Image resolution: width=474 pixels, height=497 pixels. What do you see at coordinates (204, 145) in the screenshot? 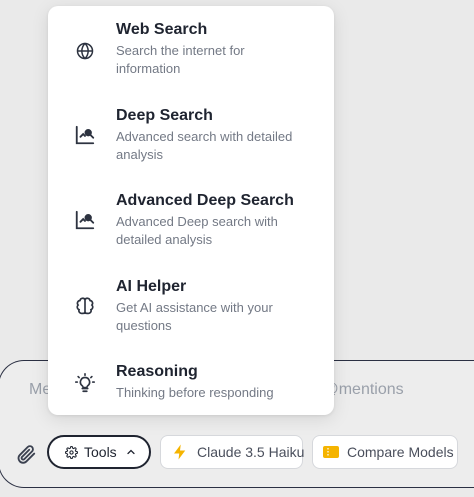
I see `menu-item-description: Advanced search with detailed analysis` at bounding box center [204, 145].